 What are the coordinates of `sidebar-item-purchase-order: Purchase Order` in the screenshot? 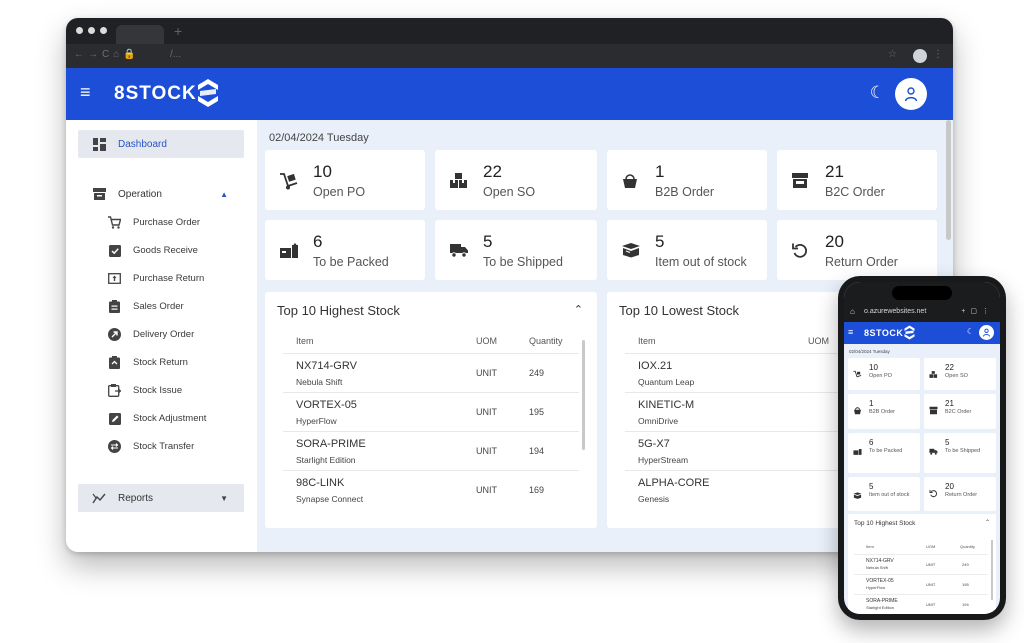 It's located at (154, 222).